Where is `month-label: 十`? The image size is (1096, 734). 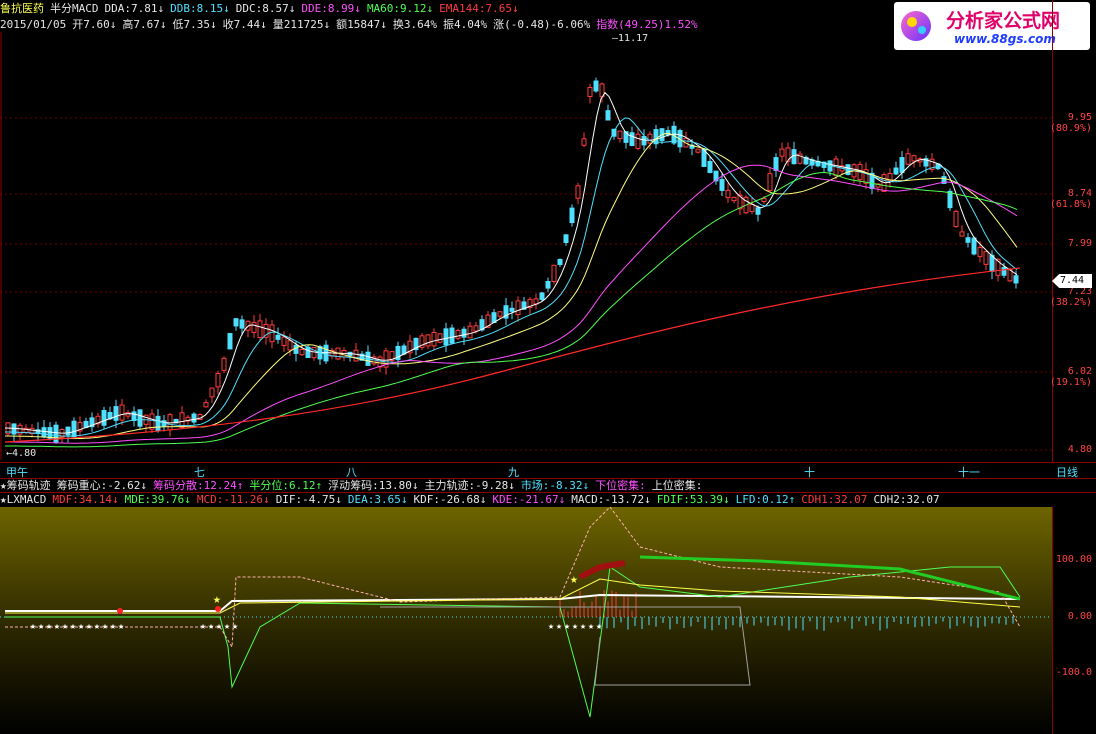
month-label: 十 is located at coordinates (809, 472).